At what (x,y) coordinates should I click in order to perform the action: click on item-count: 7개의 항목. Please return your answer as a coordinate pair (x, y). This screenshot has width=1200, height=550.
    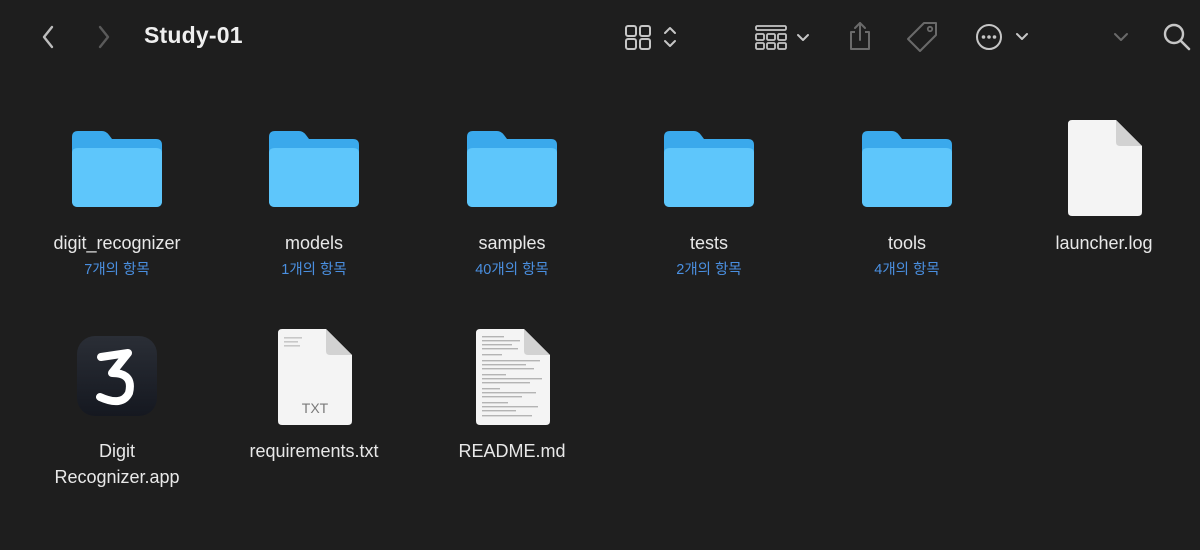
    Looking at the image, I should click on (117, 270).